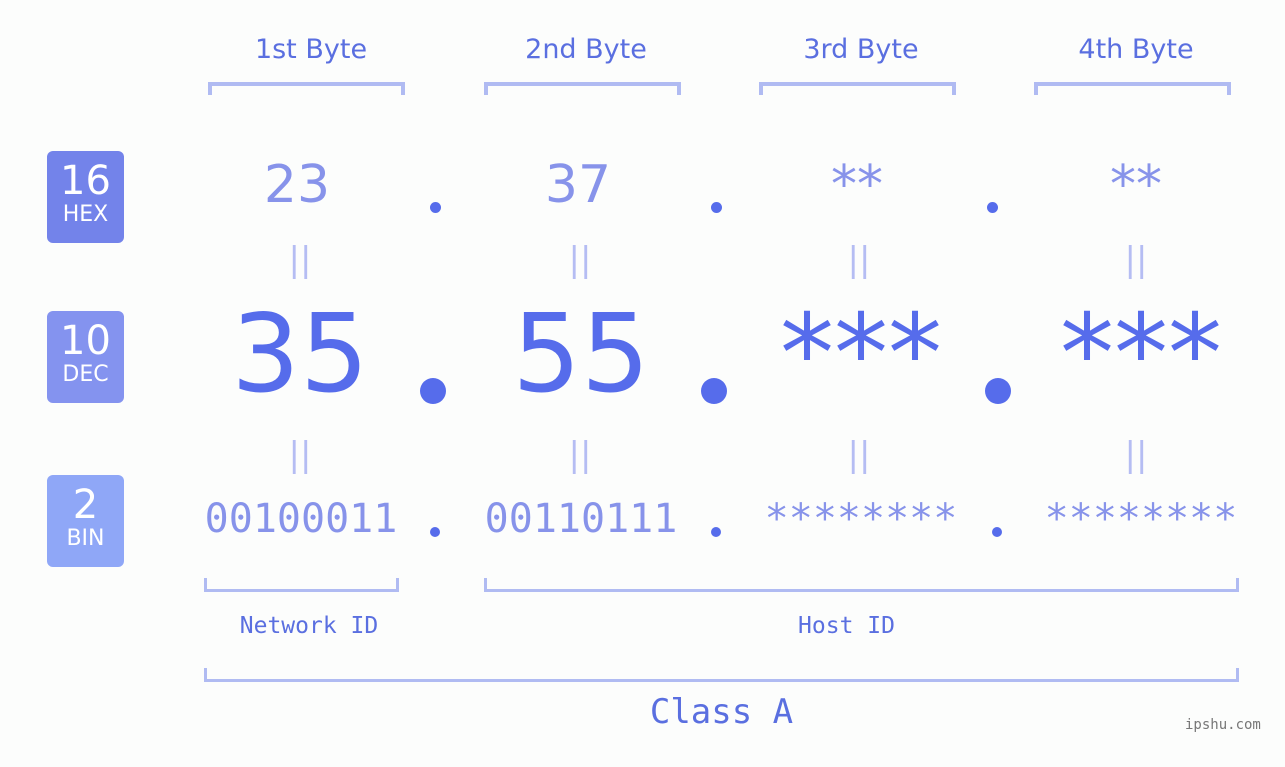 This screenshot has height=767, width=1285. What do you see at coordinates (580, 260) in the screenshot?
I see `equals-hex-dec-2: ||` at bounding box center [580, 260].